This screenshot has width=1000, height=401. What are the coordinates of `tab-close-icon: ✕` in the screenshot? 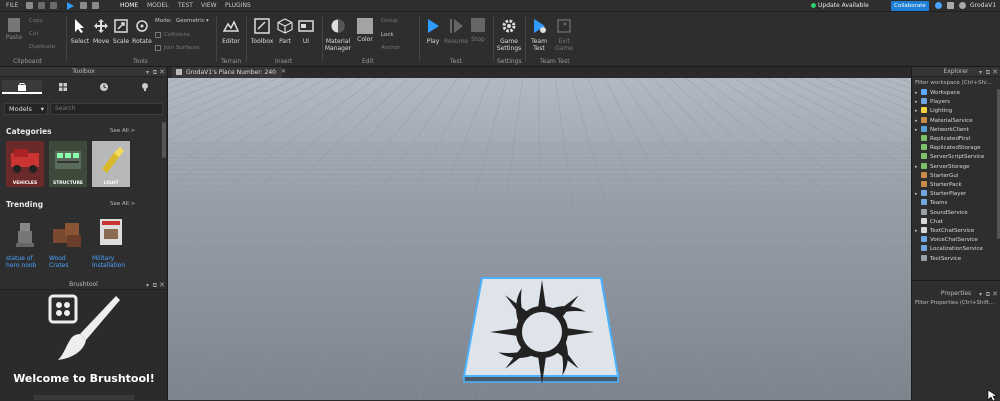 It's located at (283, 71).